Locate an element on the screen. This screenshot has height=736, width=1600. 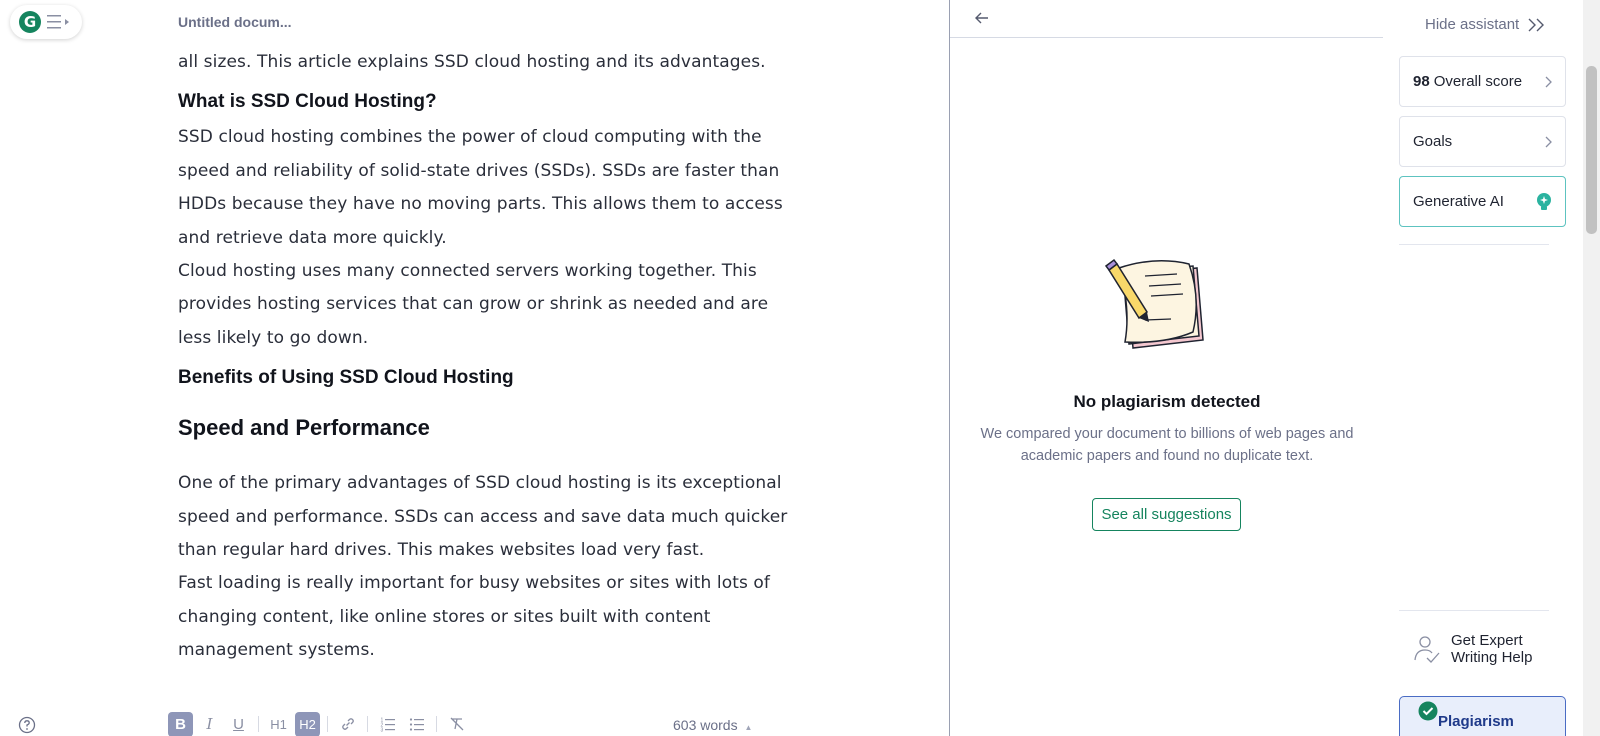
hide-assistant-button: Hide assistant is located at coordinates (1486, 24).